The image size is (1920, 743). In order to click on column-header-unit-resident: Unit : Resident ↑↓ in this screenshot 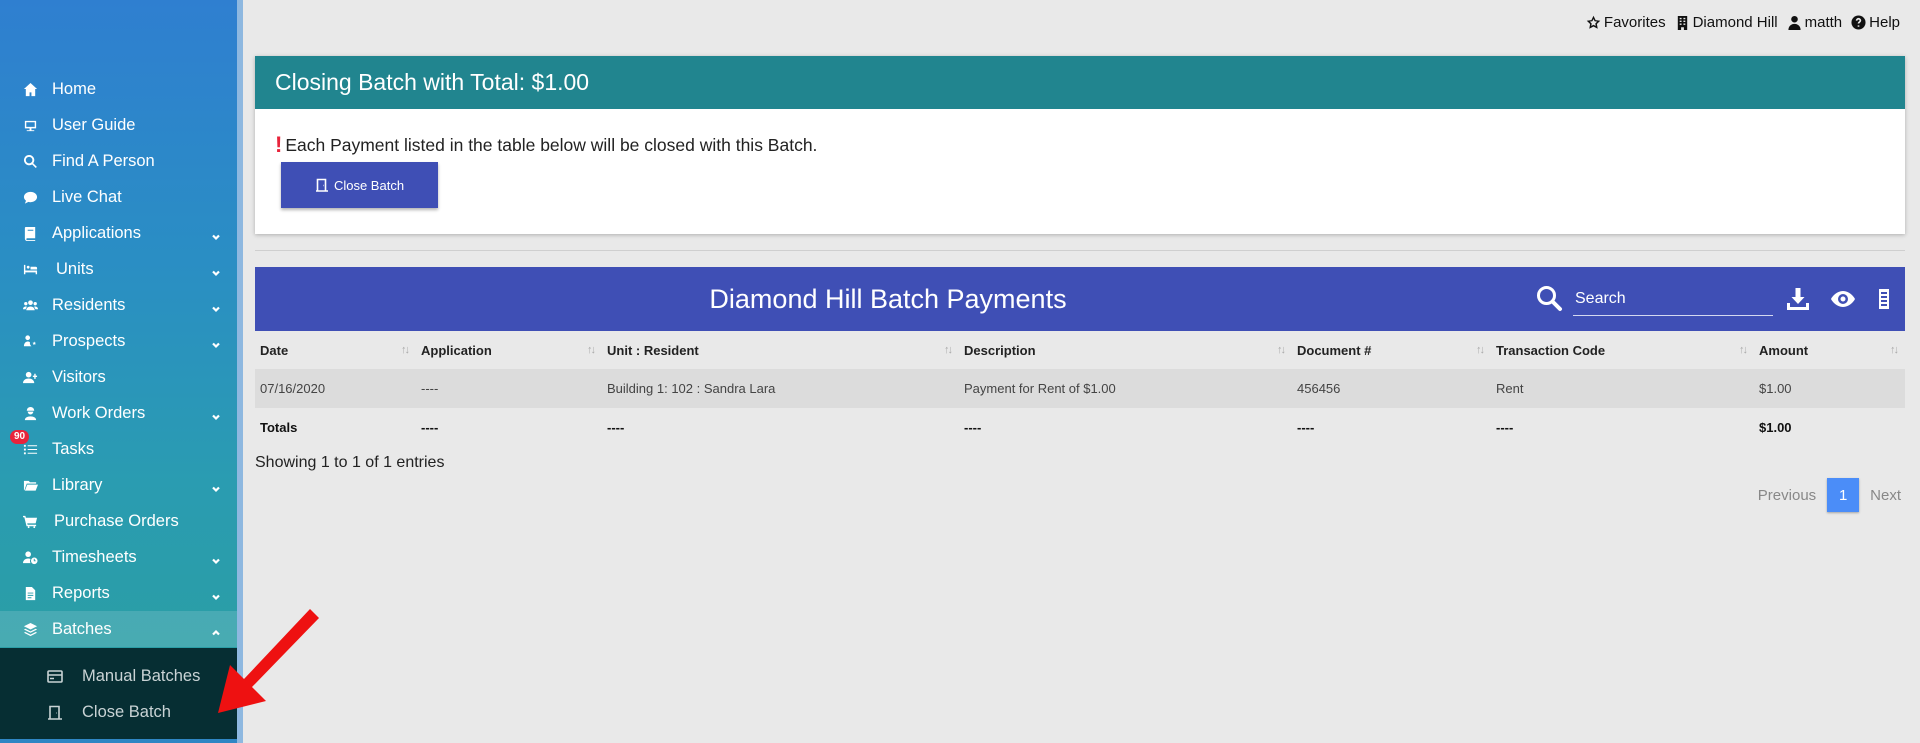, I will do `click(780, 350)`.